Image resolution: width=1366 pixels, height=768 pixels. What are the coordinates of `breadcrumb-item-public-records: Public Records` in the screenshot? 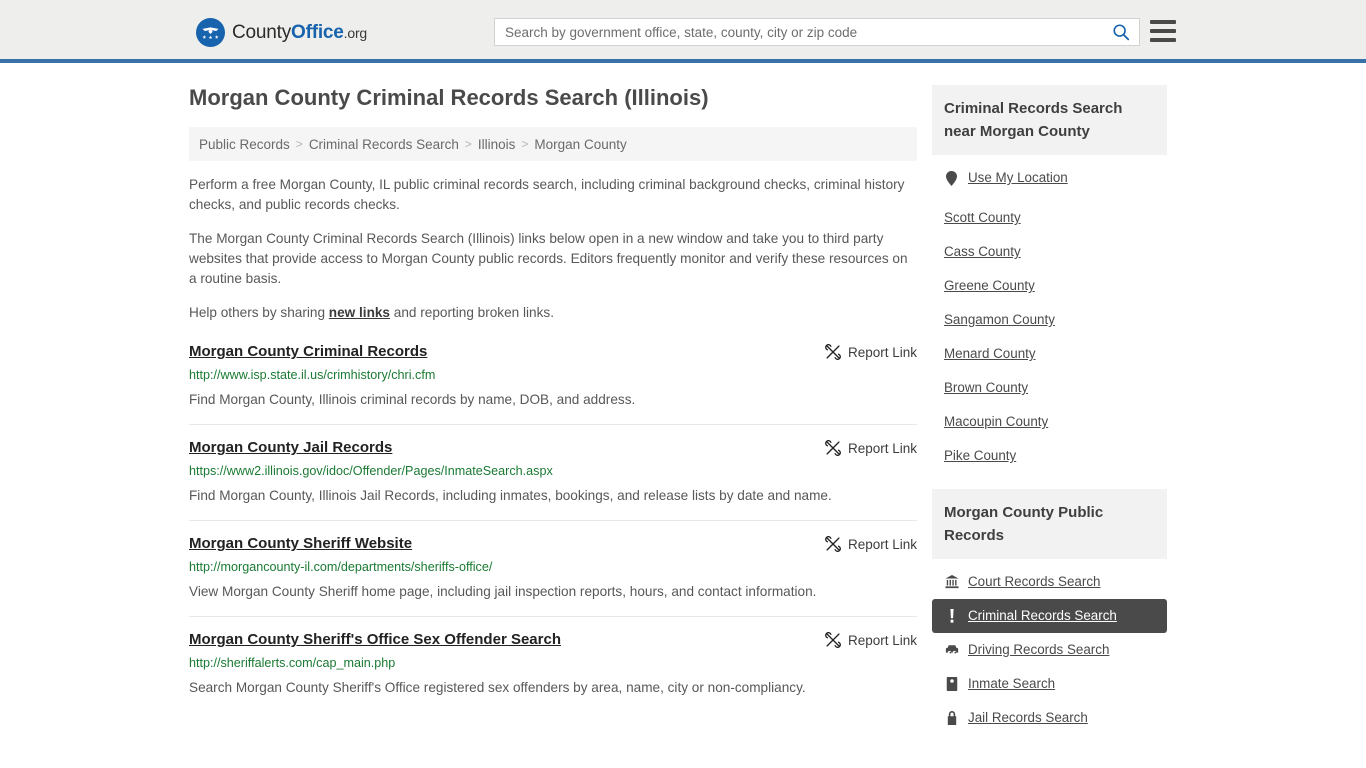 It's located at (244, 144).